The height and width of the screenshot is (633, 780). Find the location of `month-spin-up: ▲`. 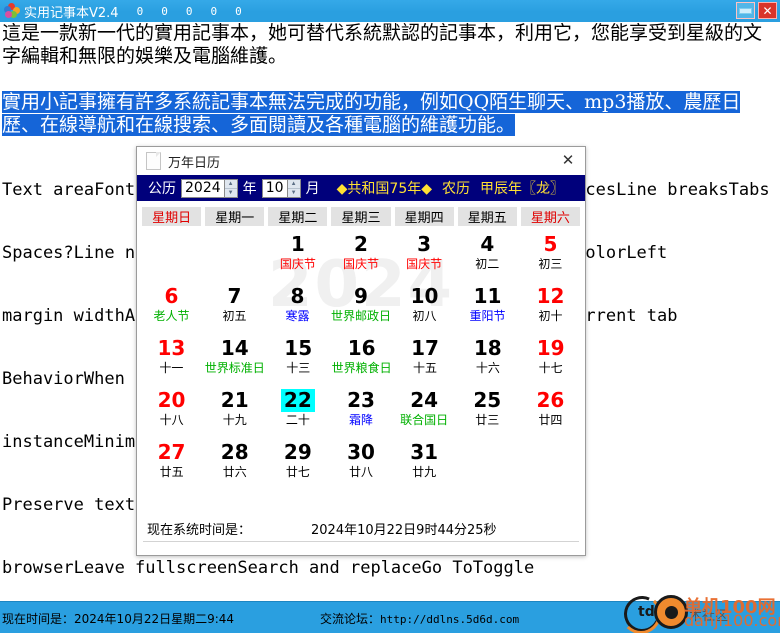

month-spin-up: ▲ is located at coordinates (293, 184).